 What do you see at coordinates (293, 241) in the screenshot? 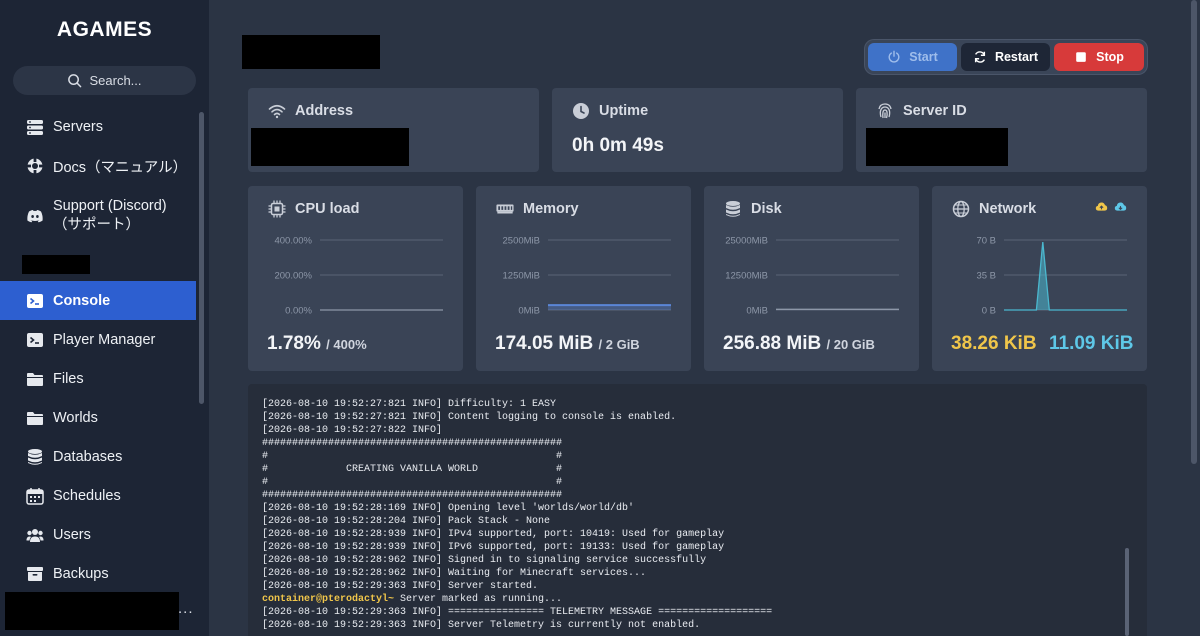
I see `chart-tick-label: 400.00%` at bounding box center [293, 241].